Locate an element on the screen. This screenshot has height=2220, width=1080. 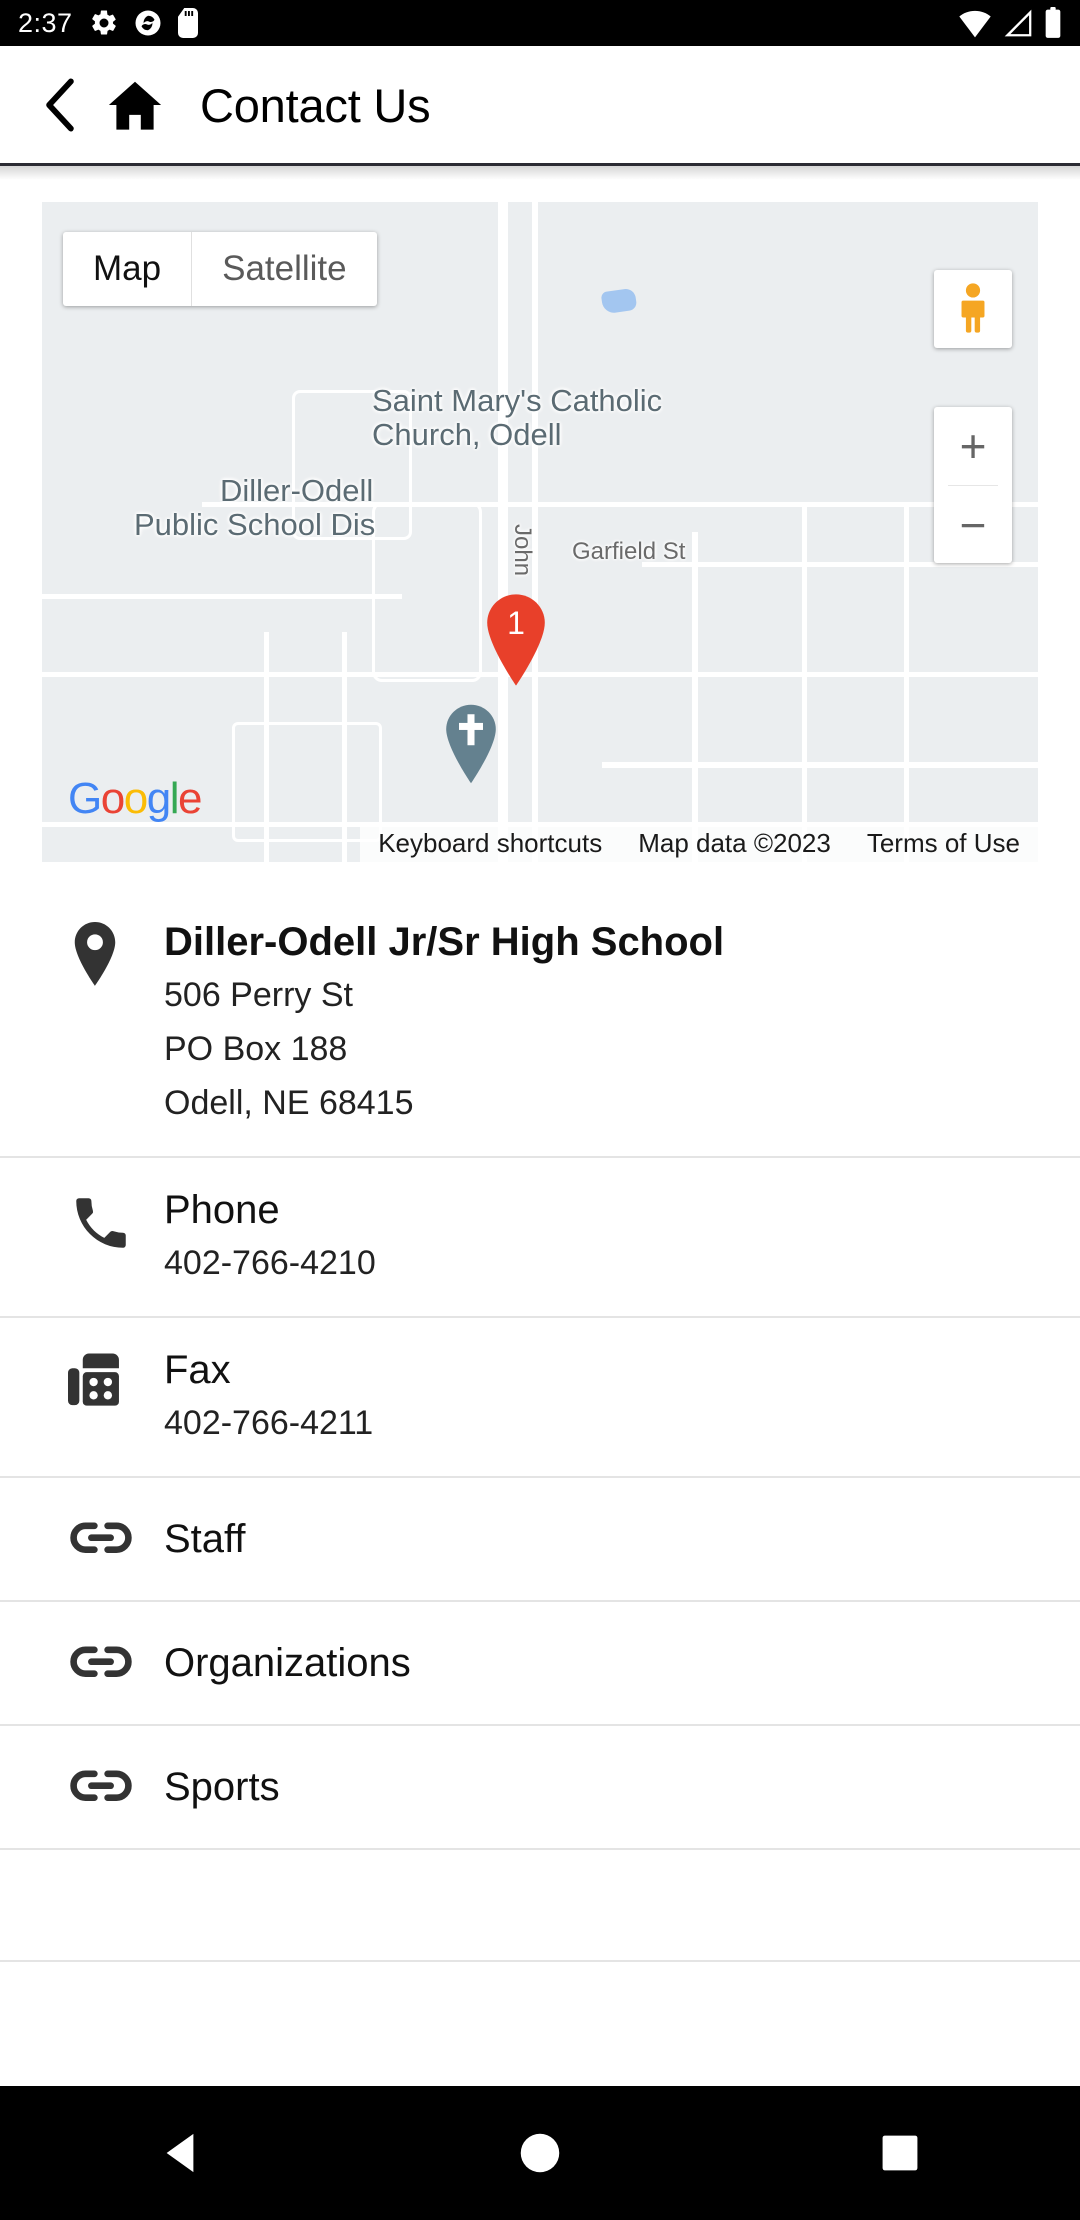
street-view-pegman-button is located at coordinates (973, 309).